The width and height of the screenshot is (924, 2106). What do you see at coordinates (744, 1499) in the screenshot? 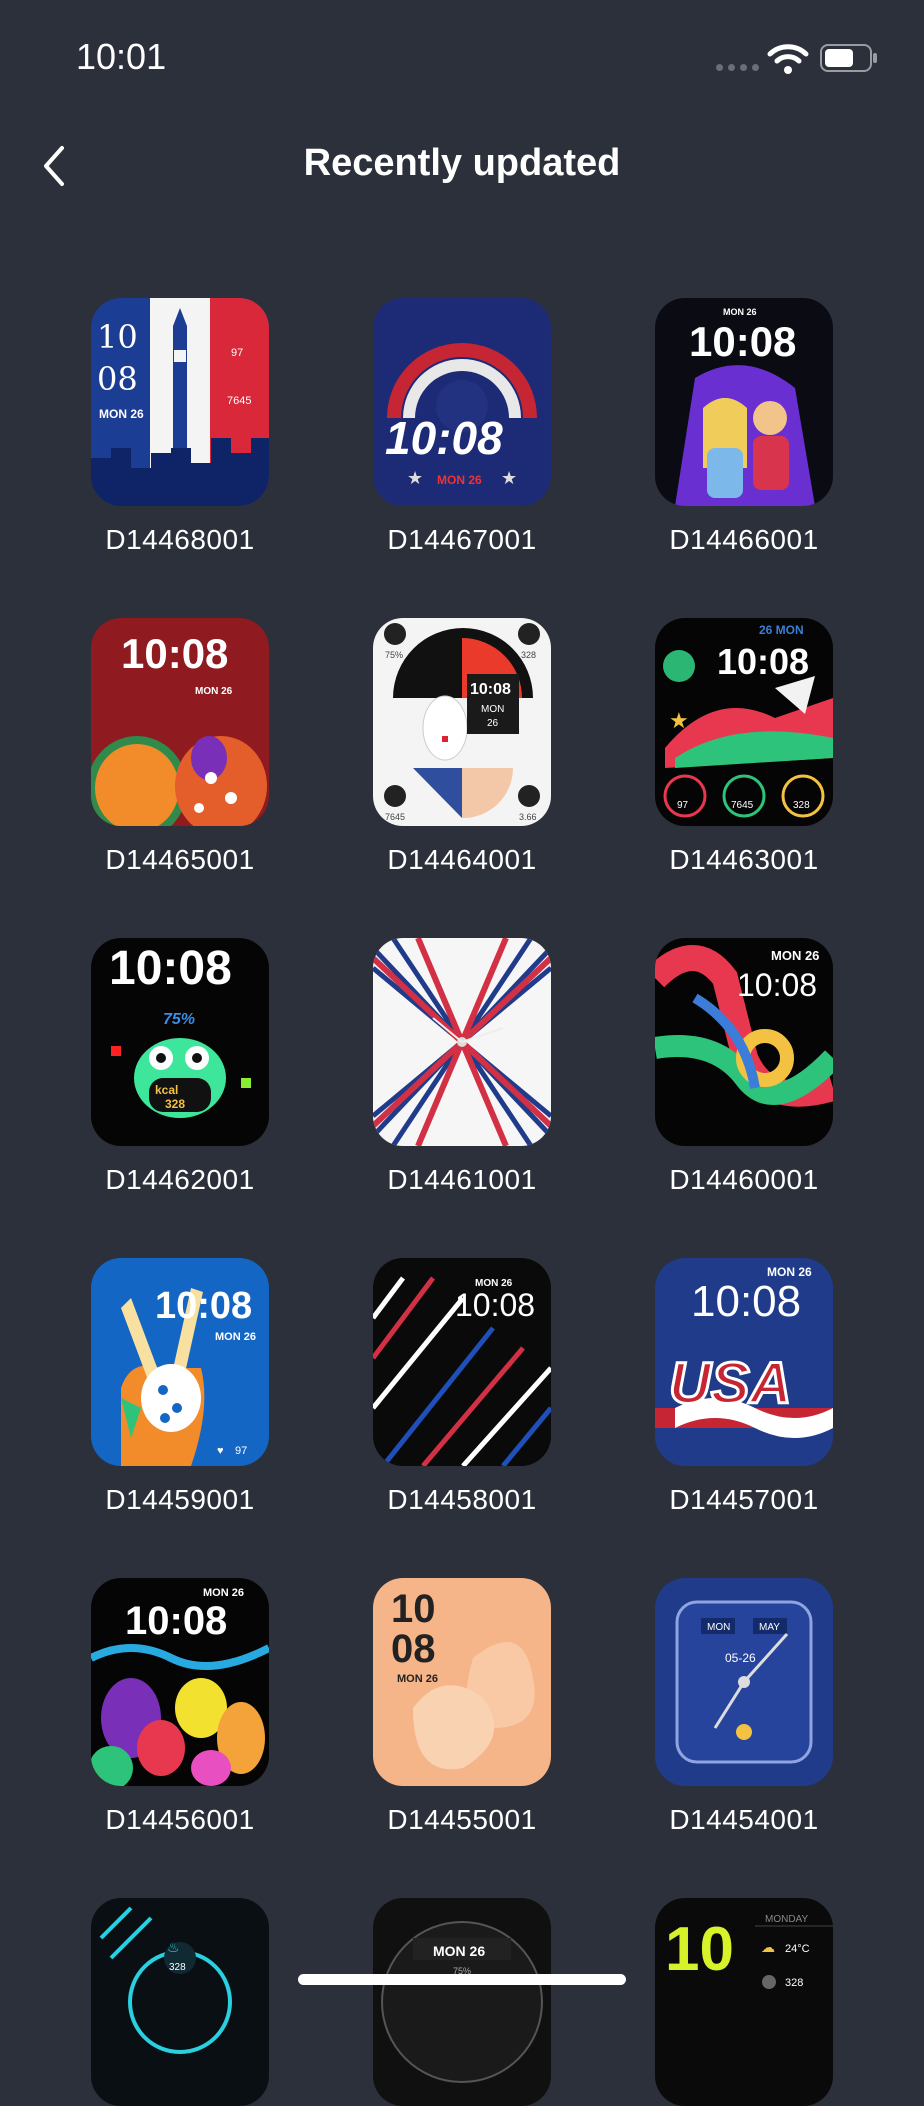
I see `watch-face-code: D14457001` at bounding box center [744, 1499].